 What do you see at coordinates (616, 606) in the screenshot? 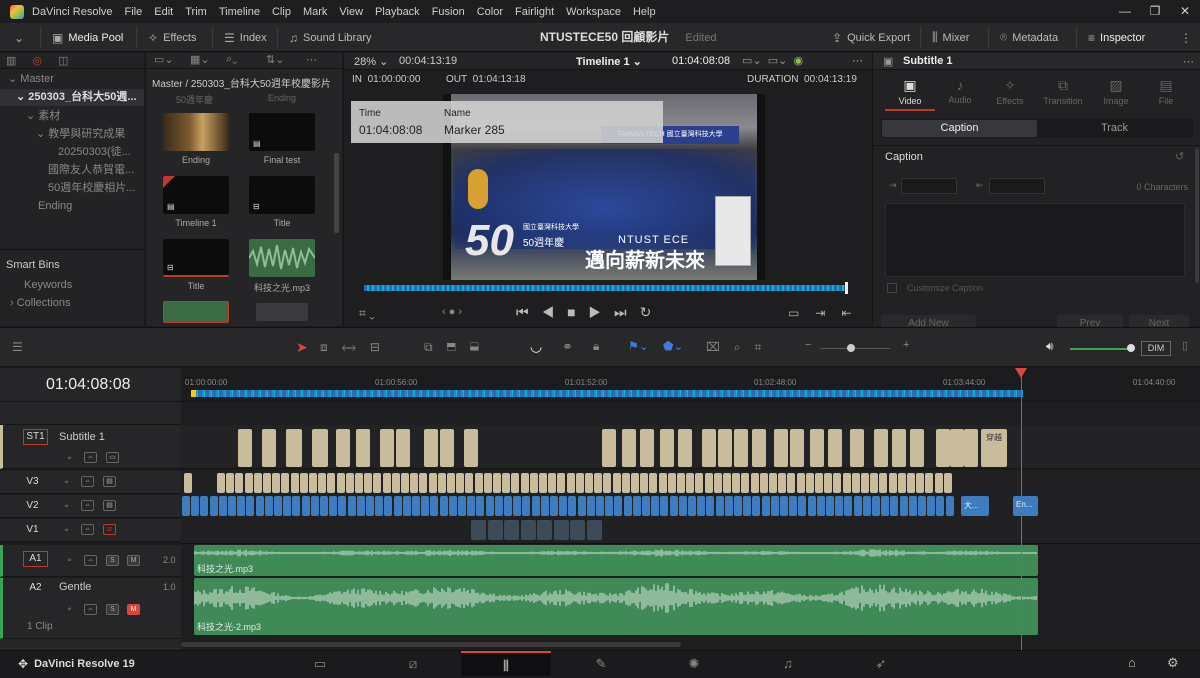
I see `audio-clip-a2: 科技之光-2.mp3` at bounding box center [616, 606].